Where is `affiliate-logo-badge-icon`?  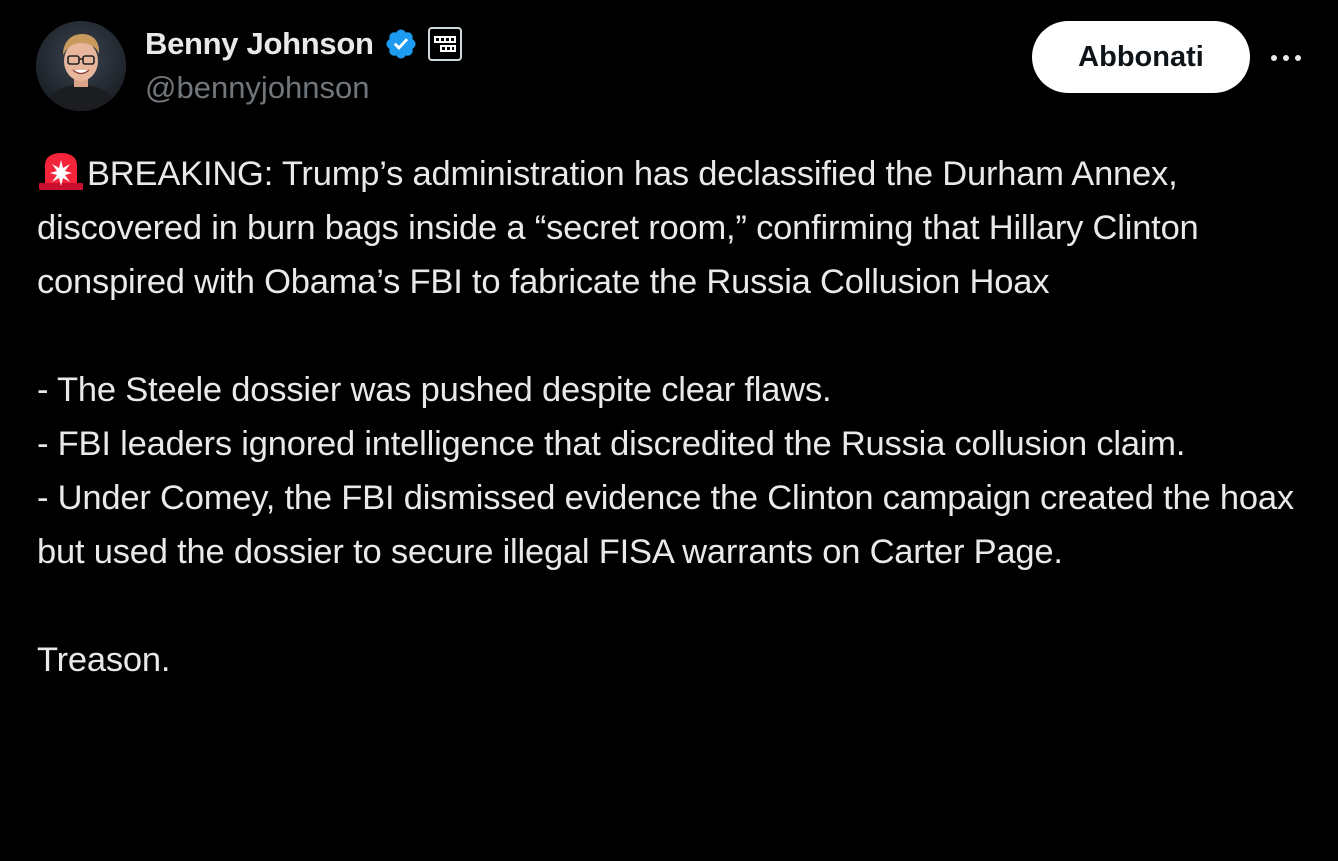 affiliate-logo-badge-icon is located at coordinates (444, 44).